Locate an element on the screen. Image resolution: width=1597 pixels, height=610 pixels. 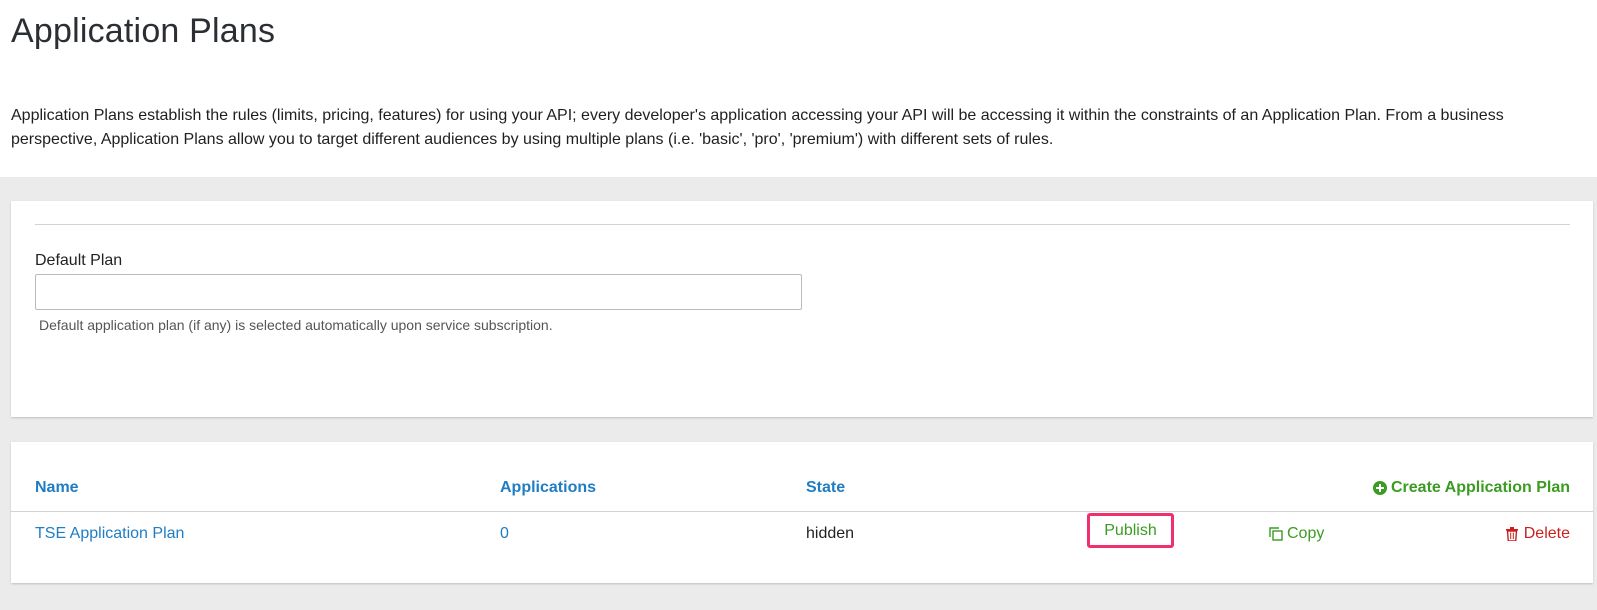
default-plan-label: Default Plan is located at coordinates (79, 260).